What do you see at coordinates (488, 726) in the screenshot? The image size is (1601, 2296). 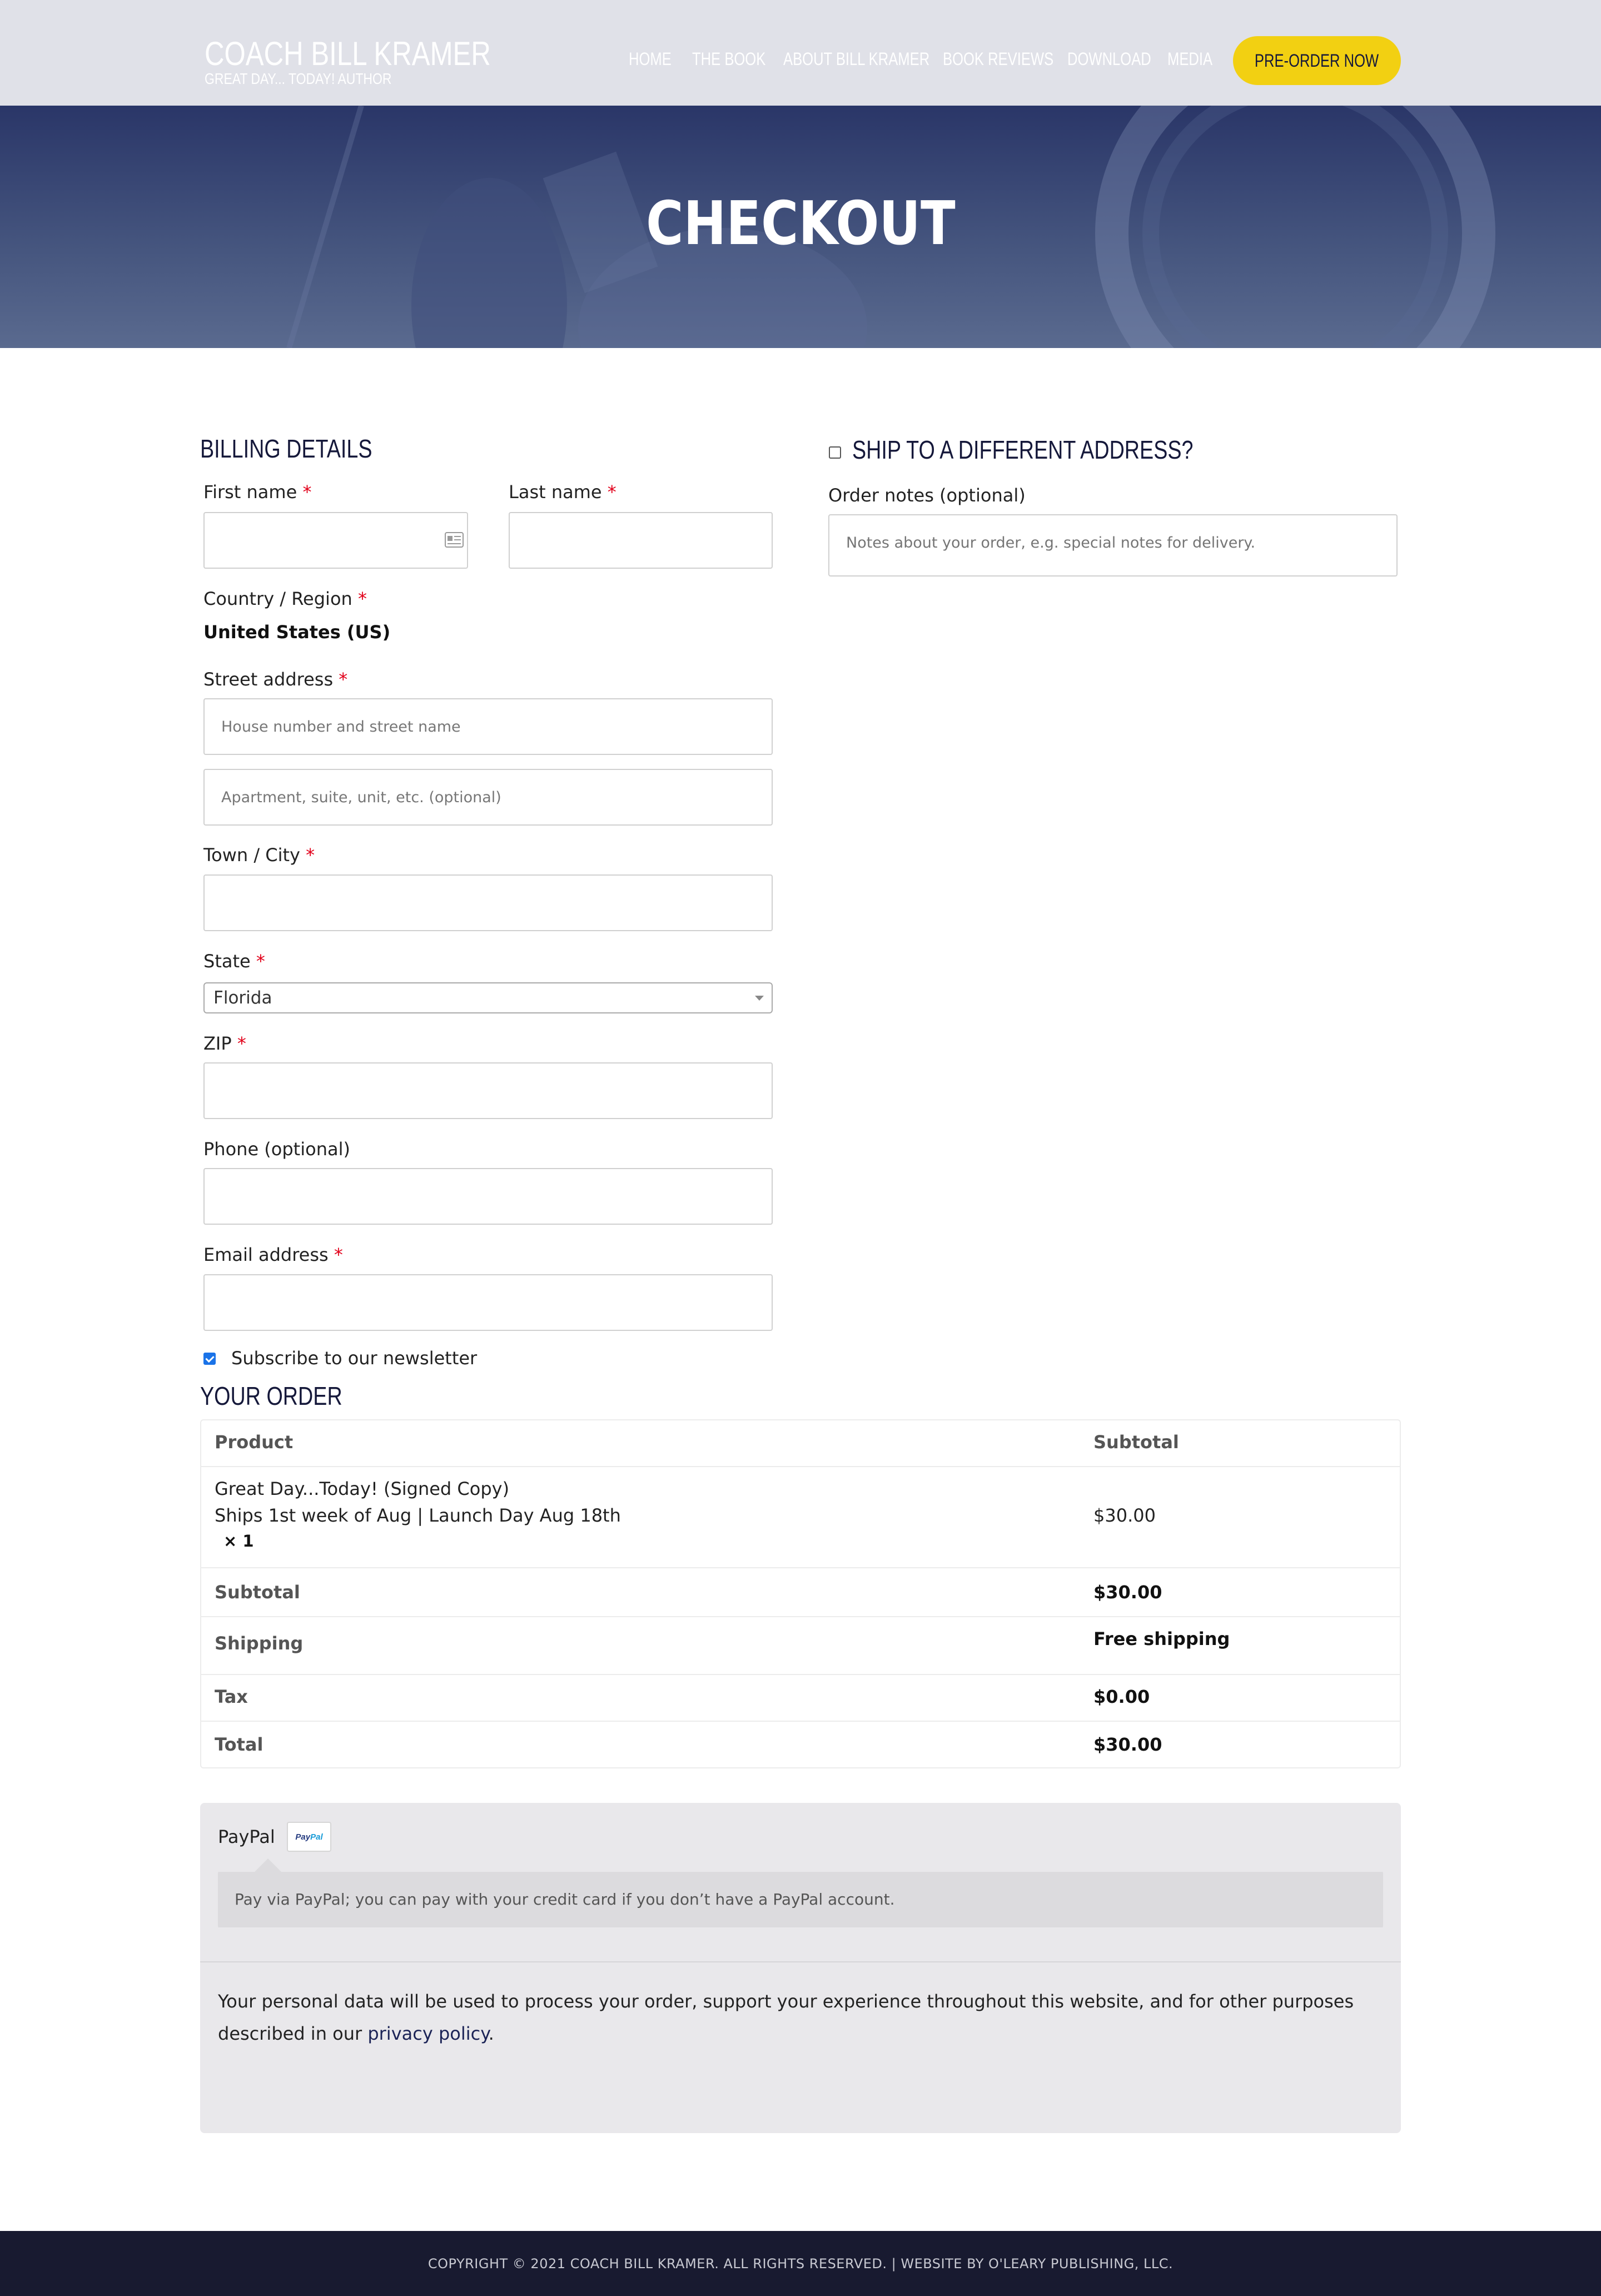 I see `street-address-input` at bounding box center [488, 726].